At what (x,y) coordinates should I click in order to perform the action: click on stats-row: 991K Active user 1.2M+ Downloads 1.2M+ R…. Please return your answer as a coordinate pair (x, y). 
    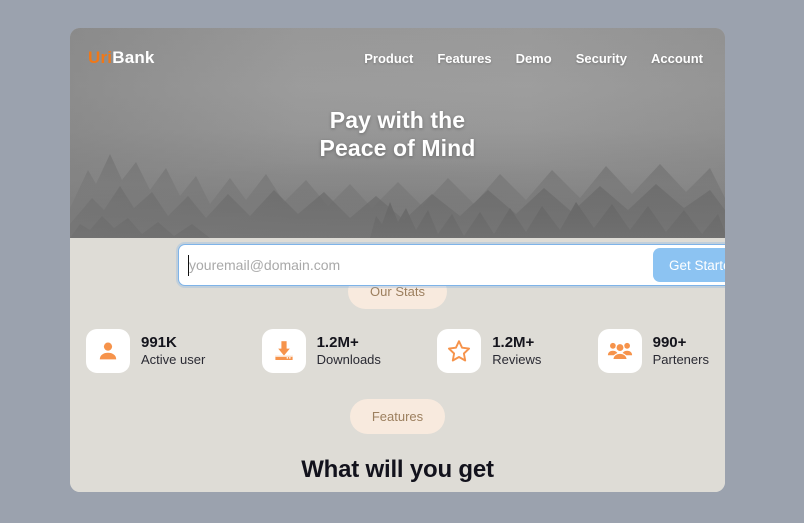
    Looking at the image, I should click on (397, 341).